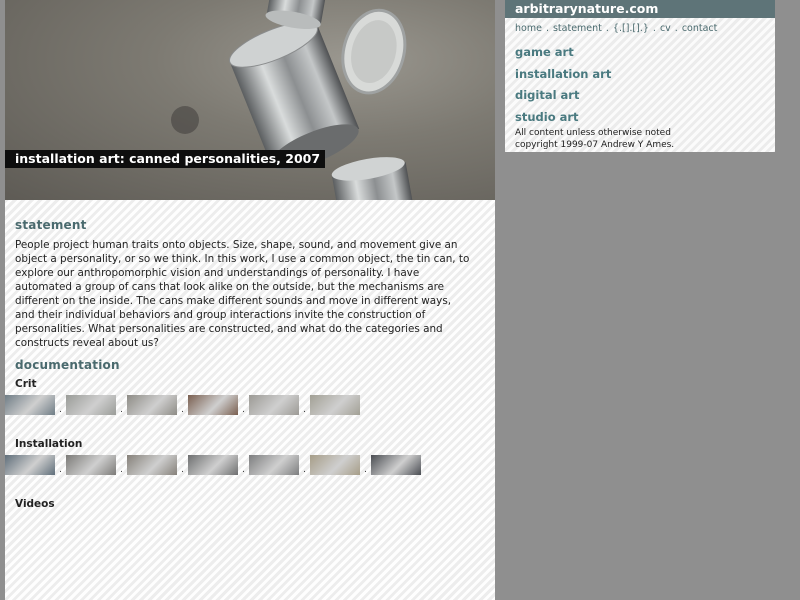 The image size is (800, 600). I want to click on videos-label: Videos, so click(35, 504).